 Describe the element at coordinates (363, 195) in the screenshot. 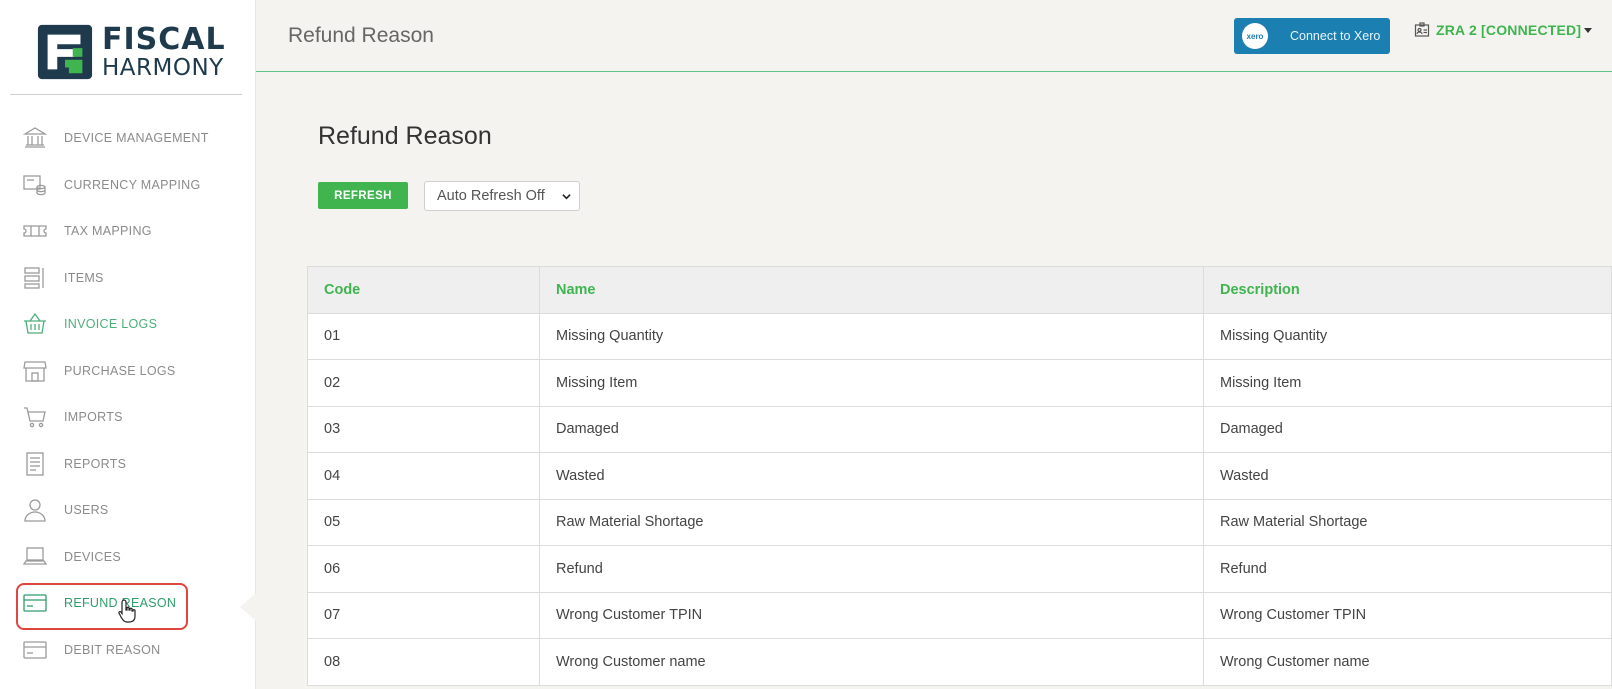

I see `refresh-button: REFRESH` at that location.